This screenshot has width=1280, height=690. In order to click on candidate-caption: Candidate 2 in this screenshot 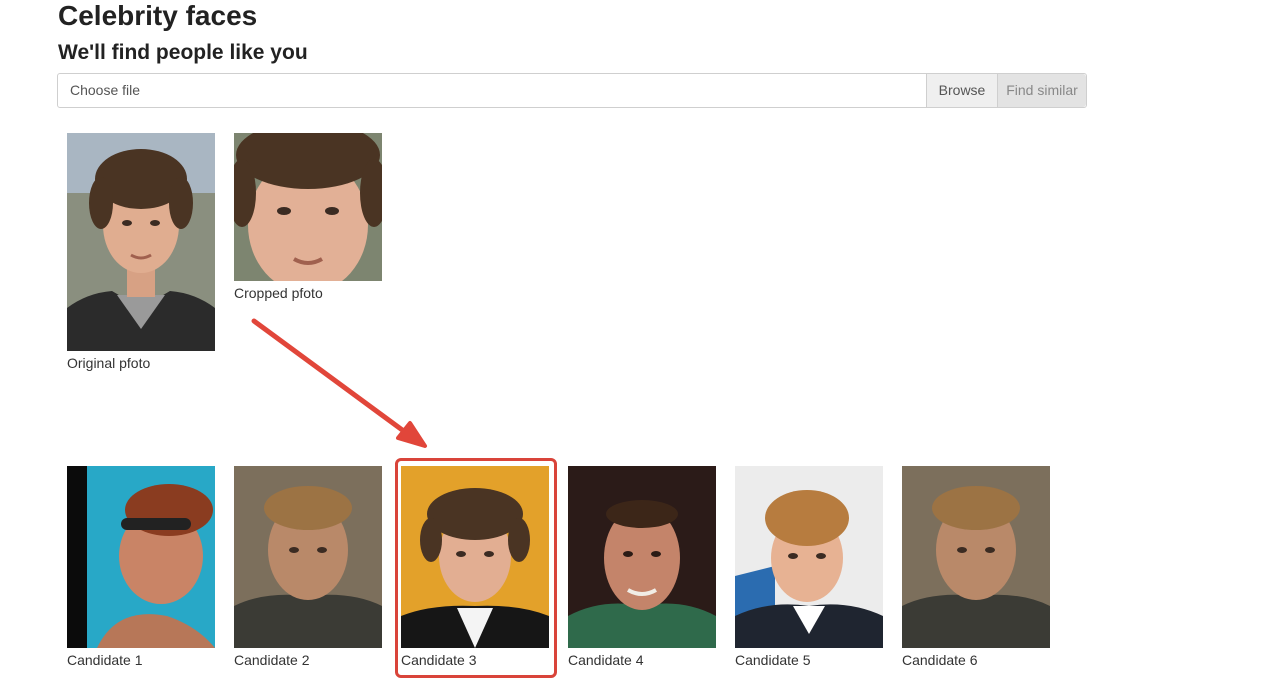, I will do `click(272, 660)`.